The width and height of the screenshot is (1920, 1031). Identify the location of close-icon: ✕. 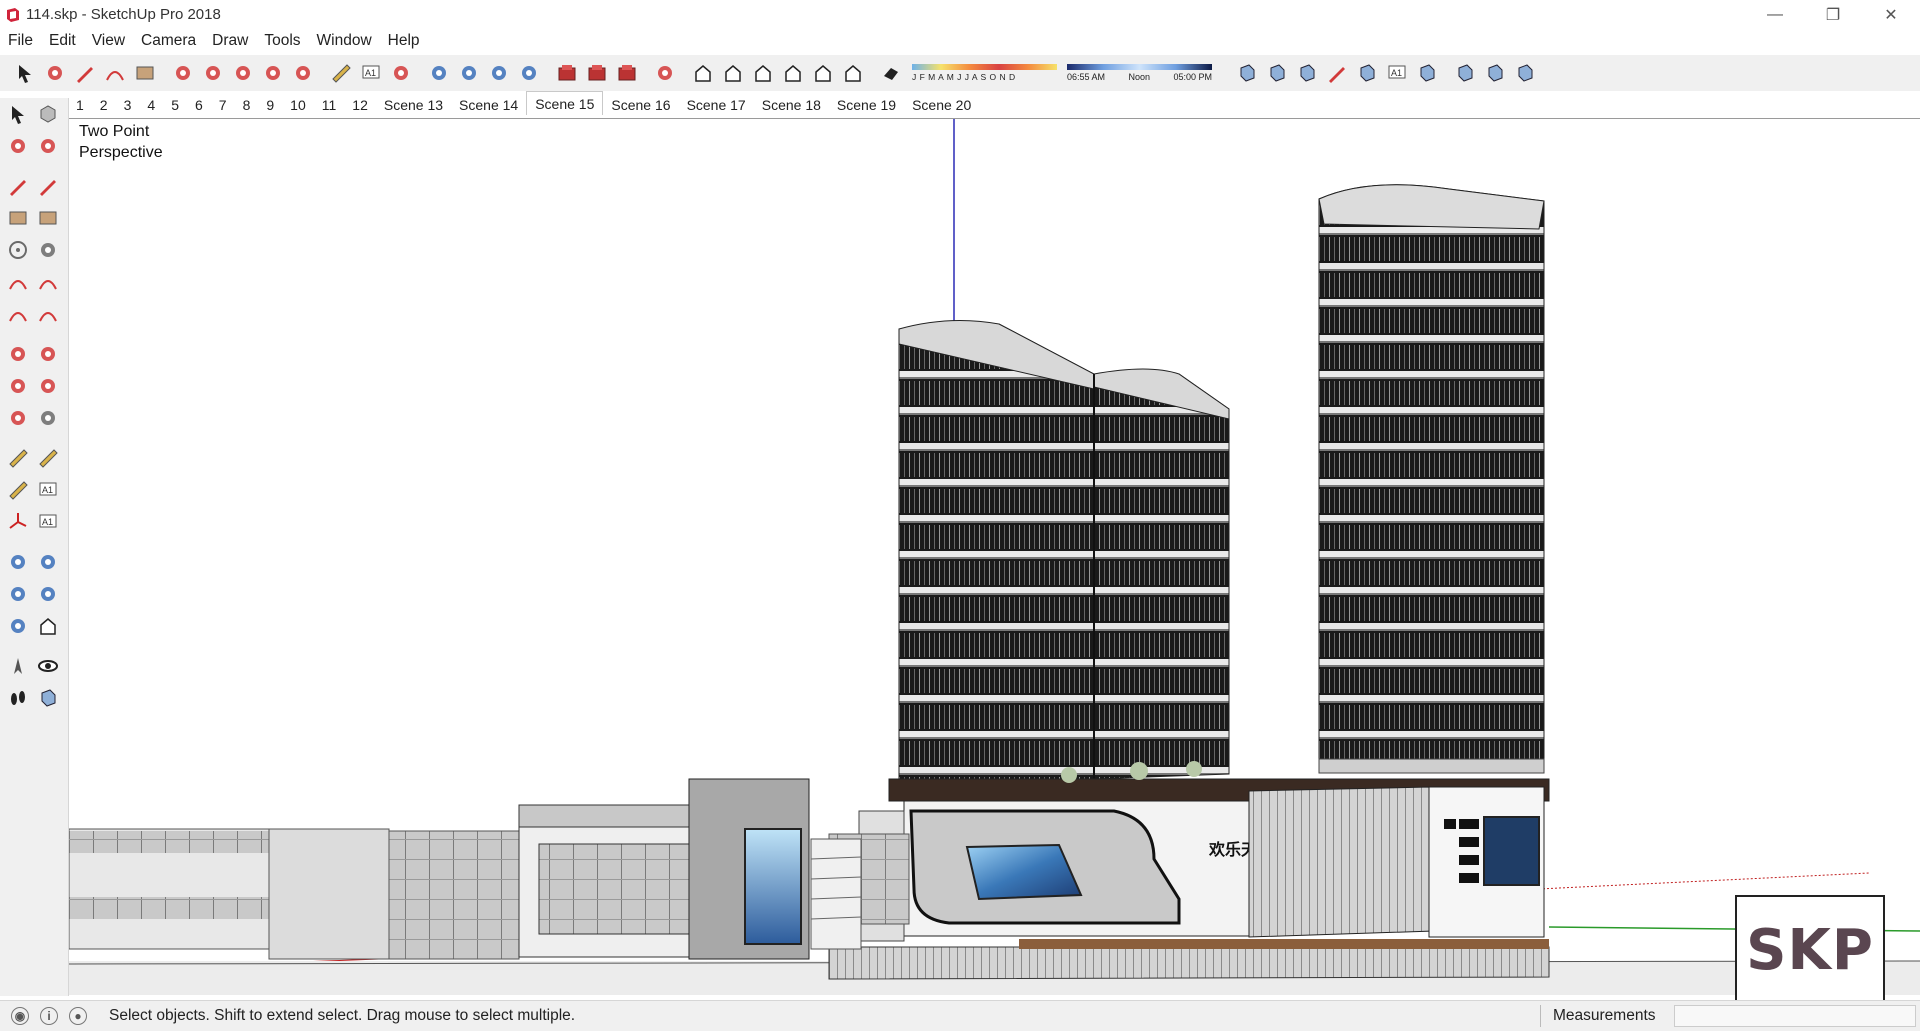
(1891, 14).